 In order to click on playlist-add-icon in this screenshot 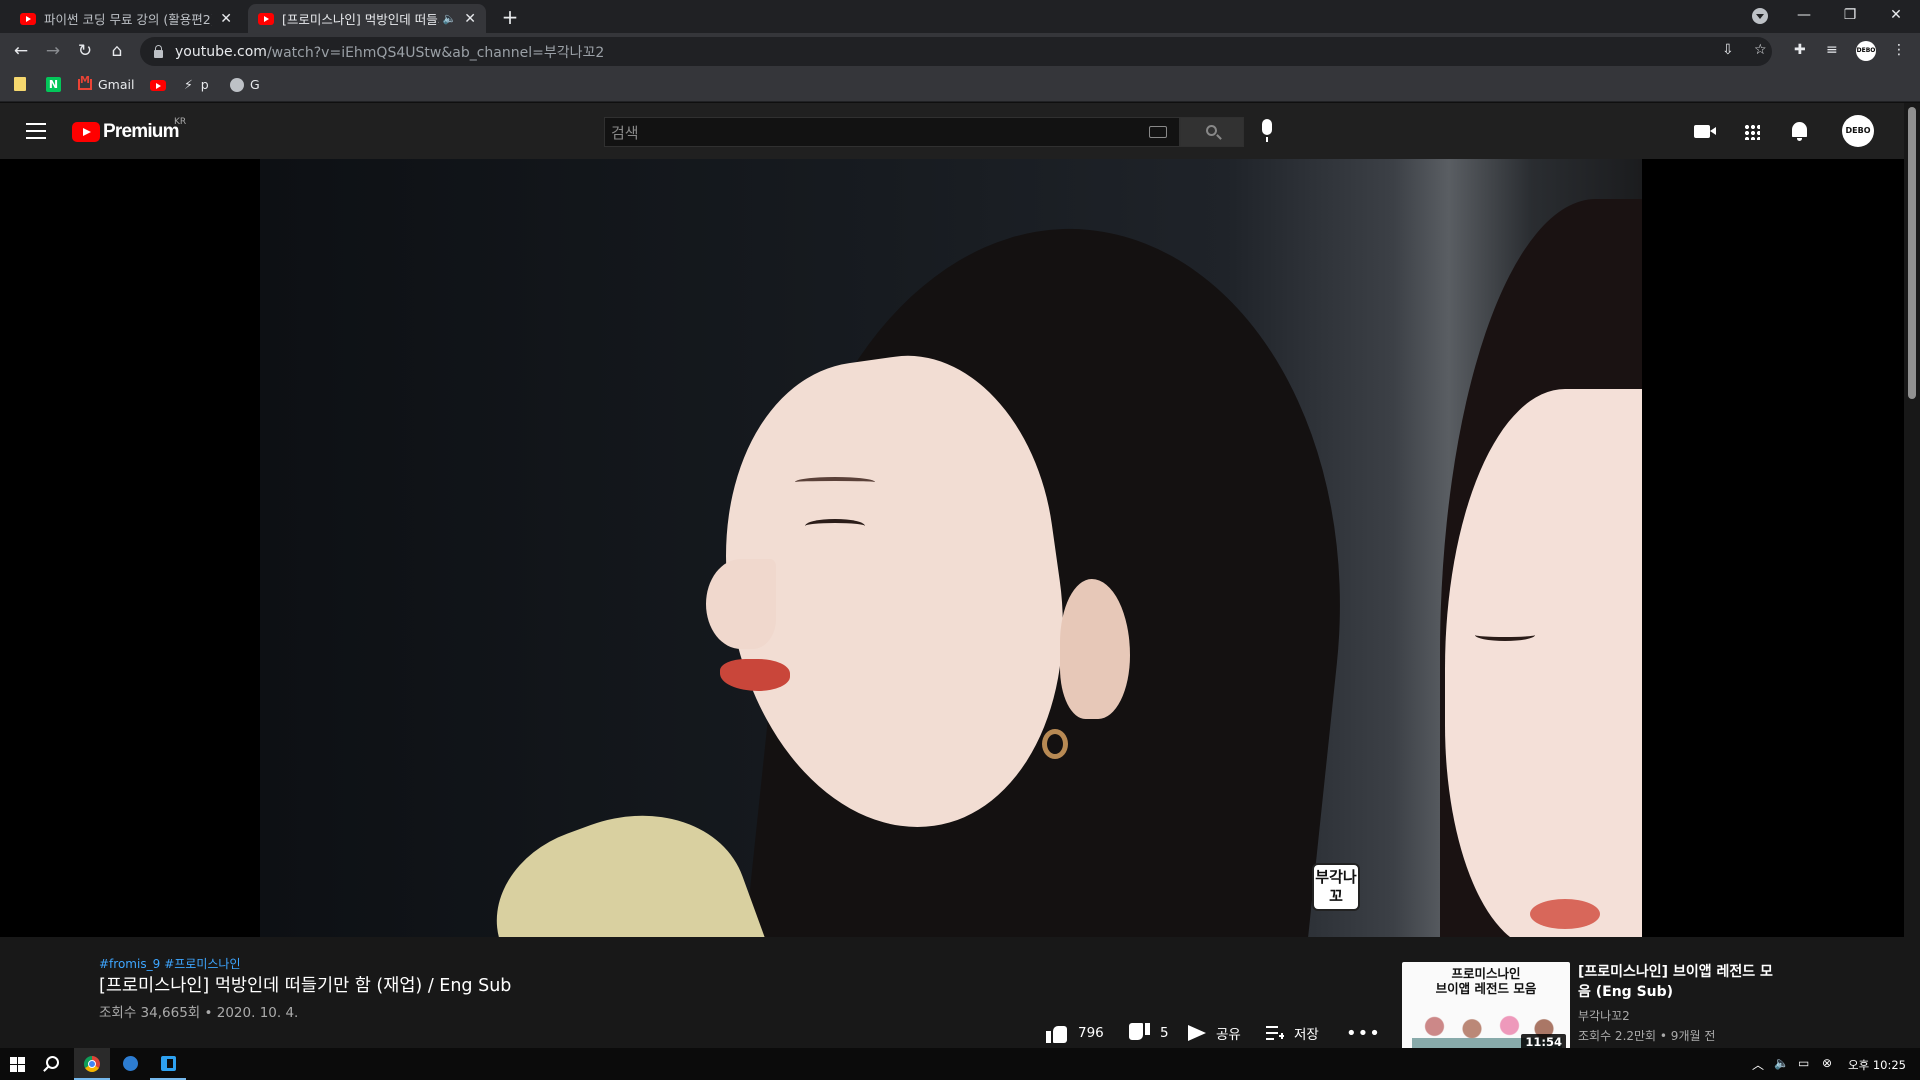, I will do `click(1275, 1033)`.